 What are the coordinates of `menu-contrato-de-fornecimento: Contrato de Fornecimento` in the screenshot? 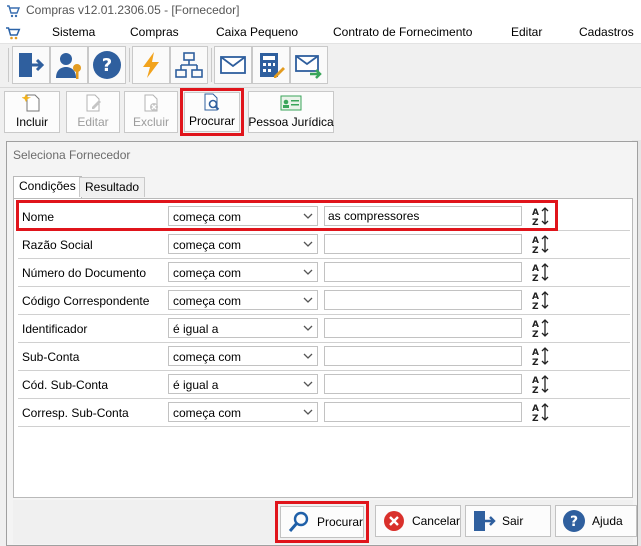 It's located at (402, 32).